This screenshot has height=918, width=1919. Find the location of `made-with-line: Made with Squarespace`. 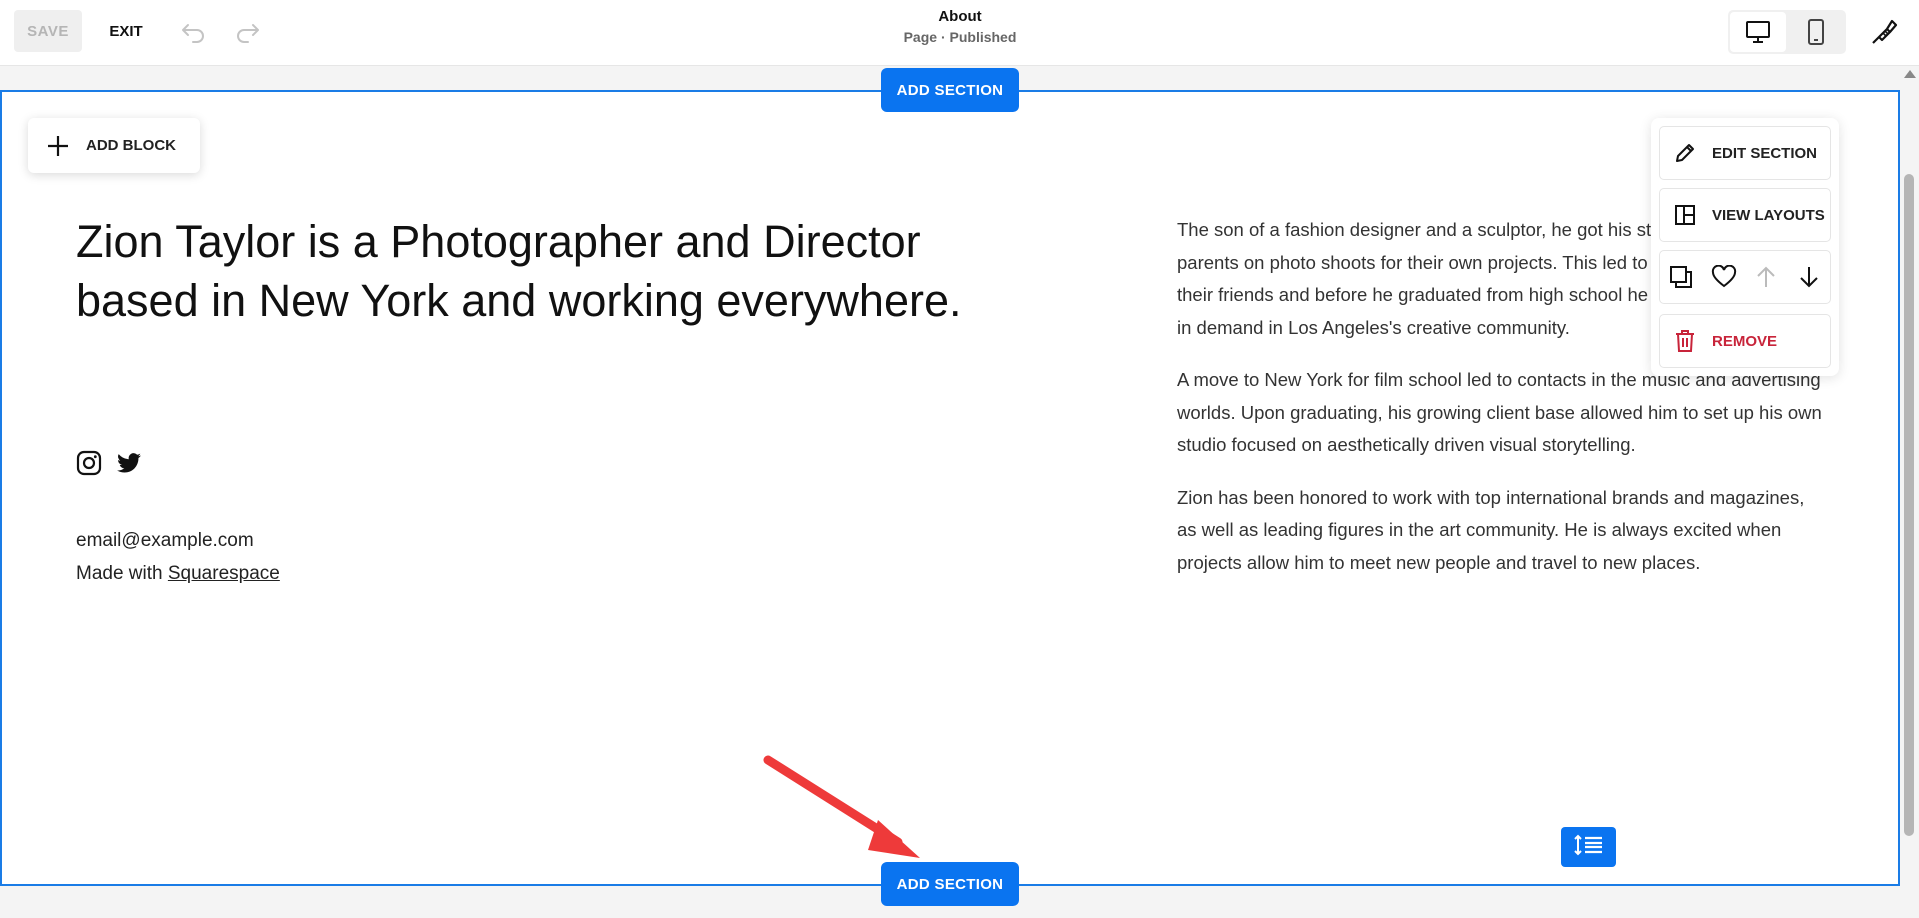

made-with-line: Made with Squarespace is located at coordinates (178, 573).